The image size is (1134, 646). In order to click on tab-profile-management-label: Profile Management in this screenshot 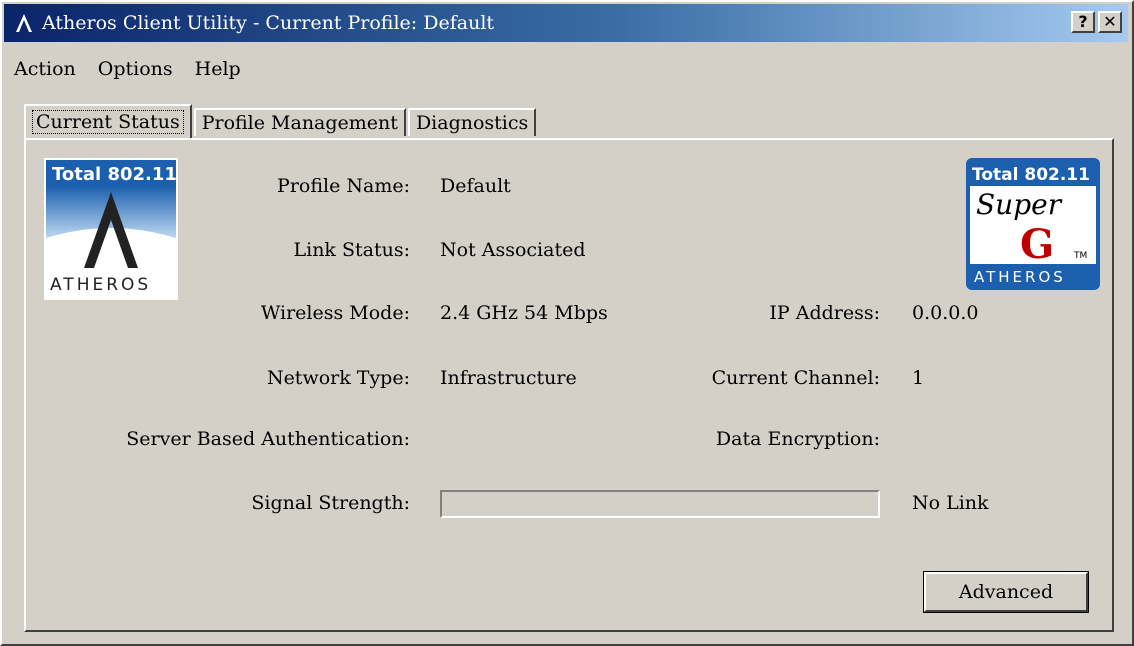, I will do `click(299, 123)`.